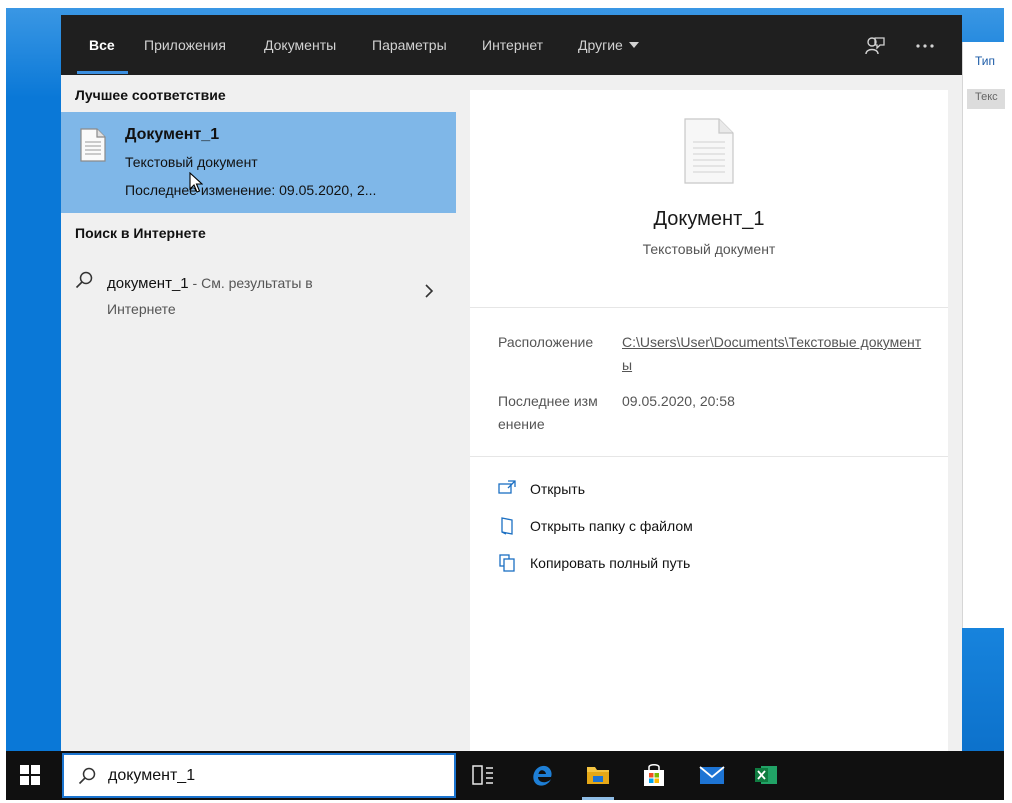  I want to click on store-button, so click(654, 775).